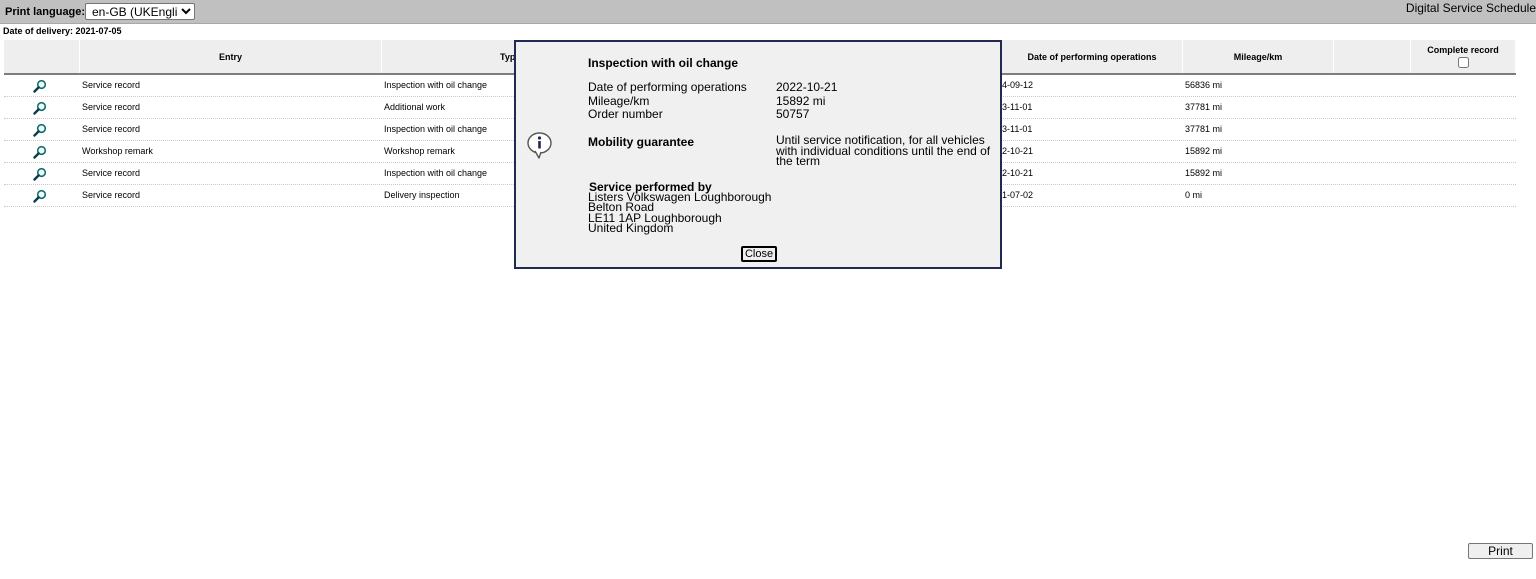  What do you see at coordinates (807, 87) in the screenshot?
I see `dialog-date-value: 2022-10-21` at bounding box center [807, 87].